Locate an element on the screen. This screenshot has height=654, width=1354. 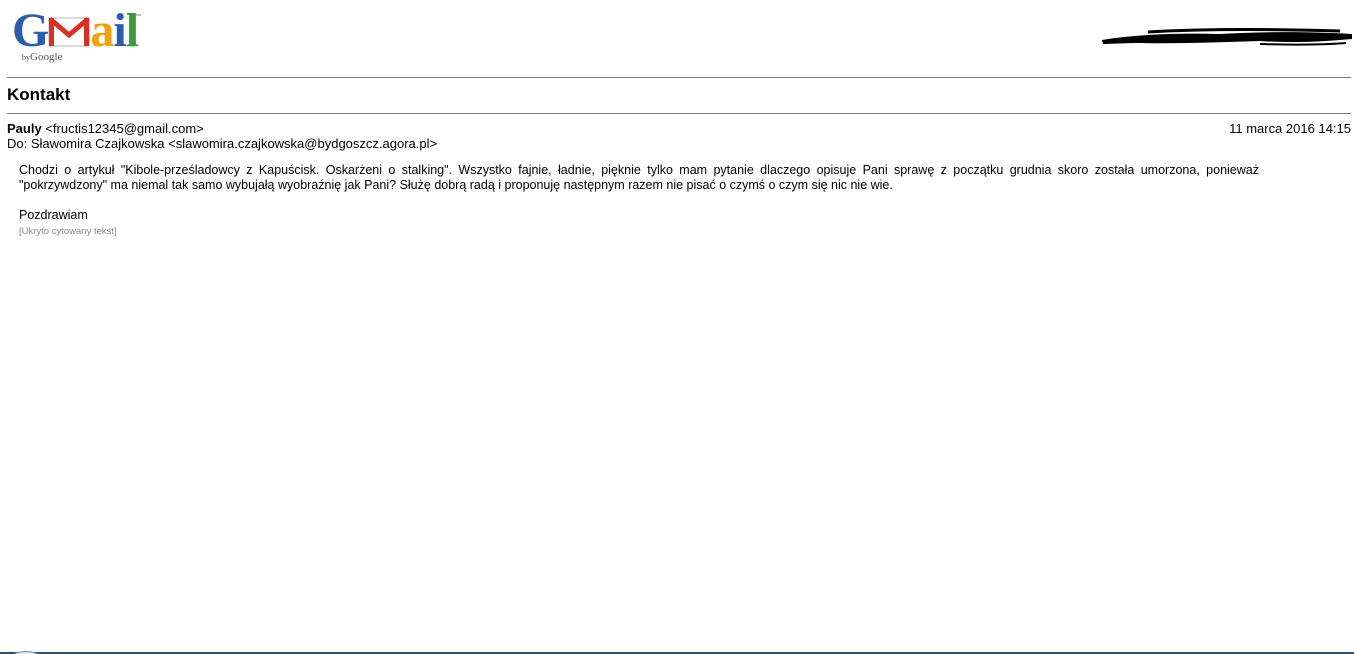
message-signoff: Pozdrawiam is located at coordinates (53, 215).